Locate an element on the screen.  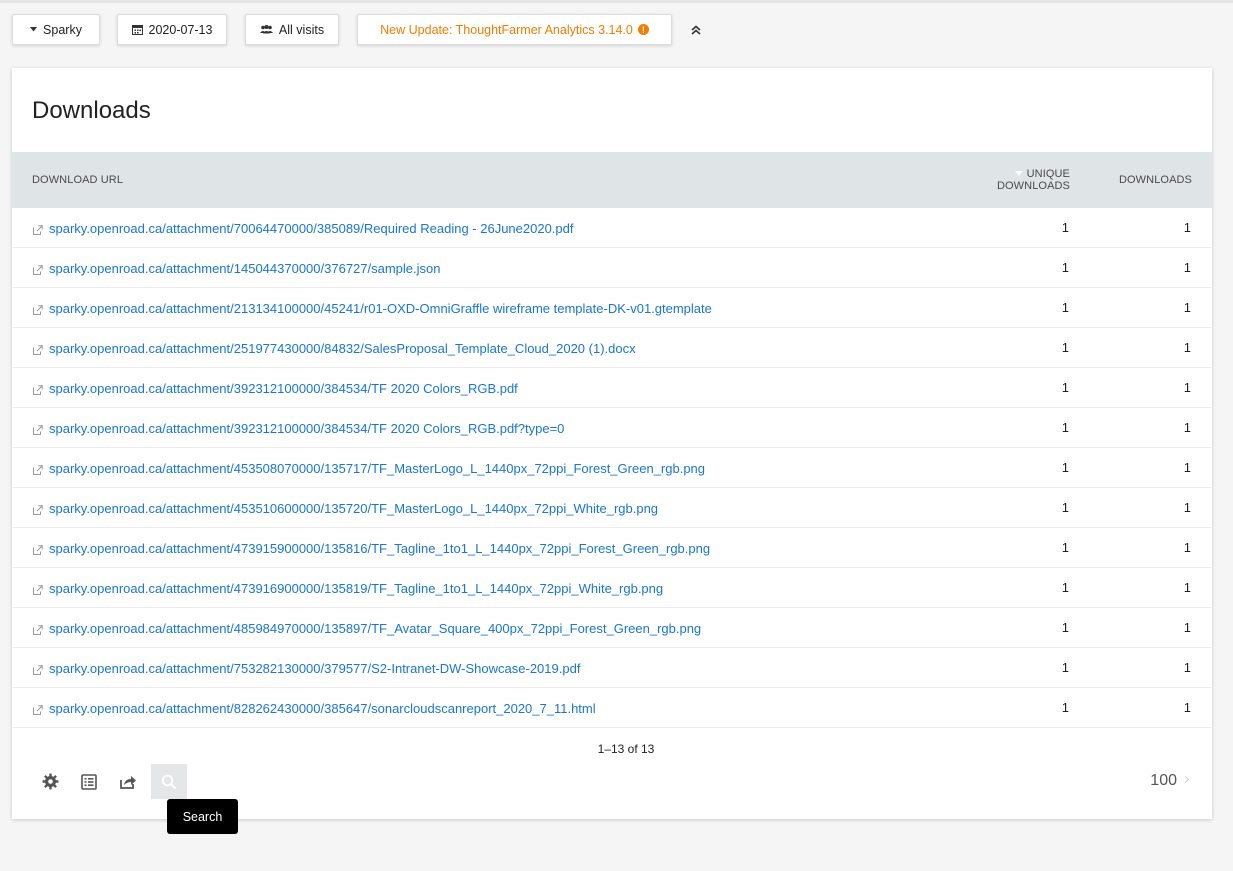
gear-icon is located at coordinates (50, 781).